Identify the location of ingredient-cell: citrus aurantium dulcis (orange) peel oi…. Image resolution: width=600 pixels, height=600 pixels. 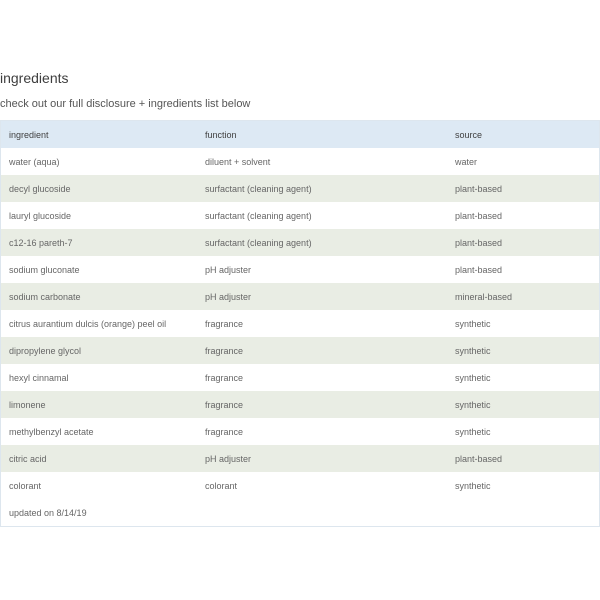
(88, 323).